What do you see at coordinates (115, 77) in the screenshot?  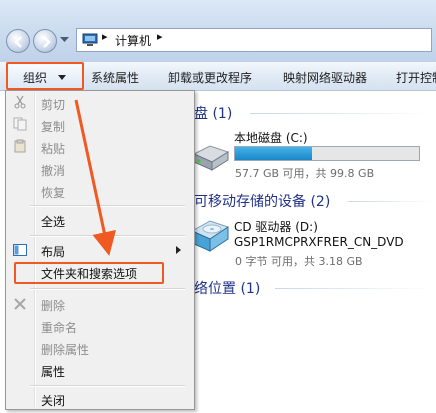 I see `system-properties-button: 系统属性` at bounding box center [115, 77].